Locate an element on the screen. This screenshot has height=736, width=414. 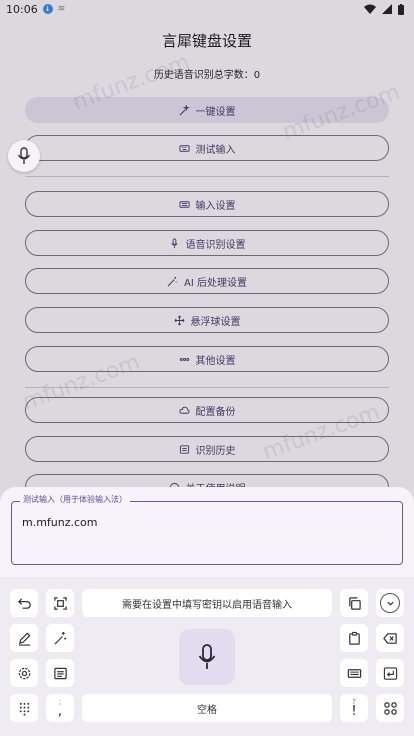
list-icon is located at coordinates (60, 673).